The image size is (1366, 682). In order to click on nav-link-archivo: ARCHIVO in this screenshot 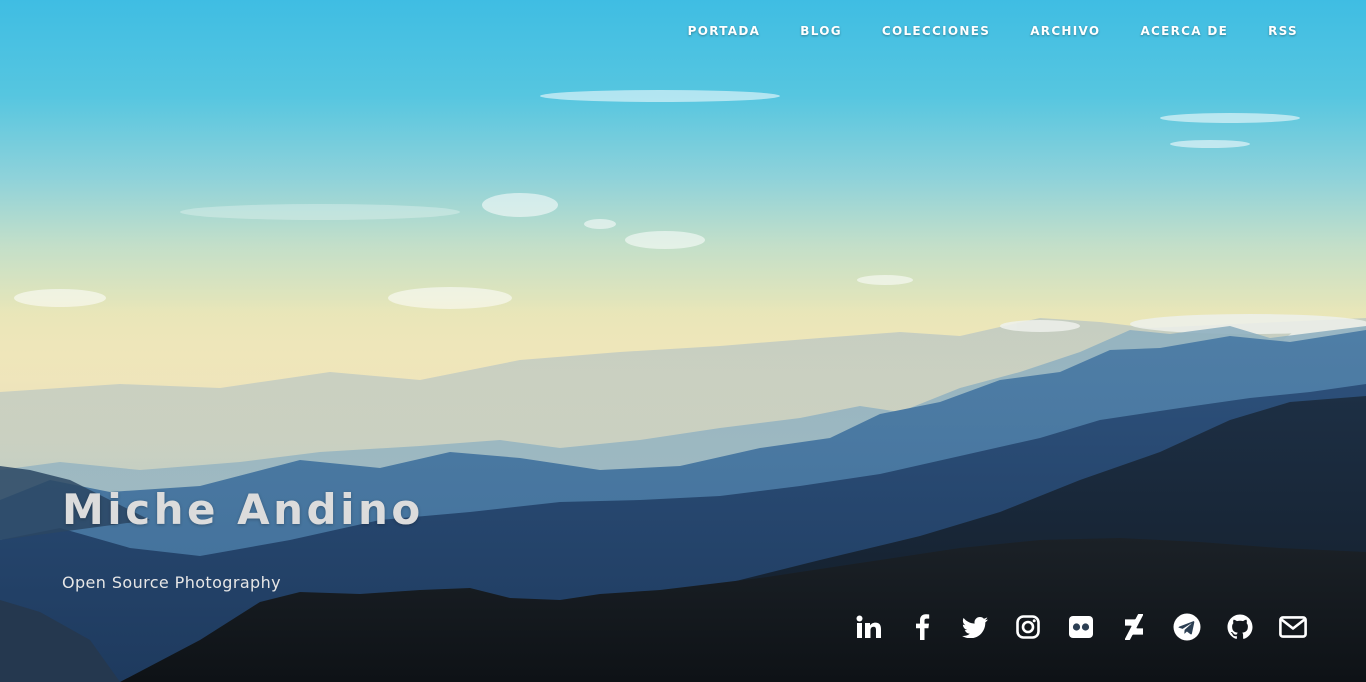, I will do `click(1065, 31)`.